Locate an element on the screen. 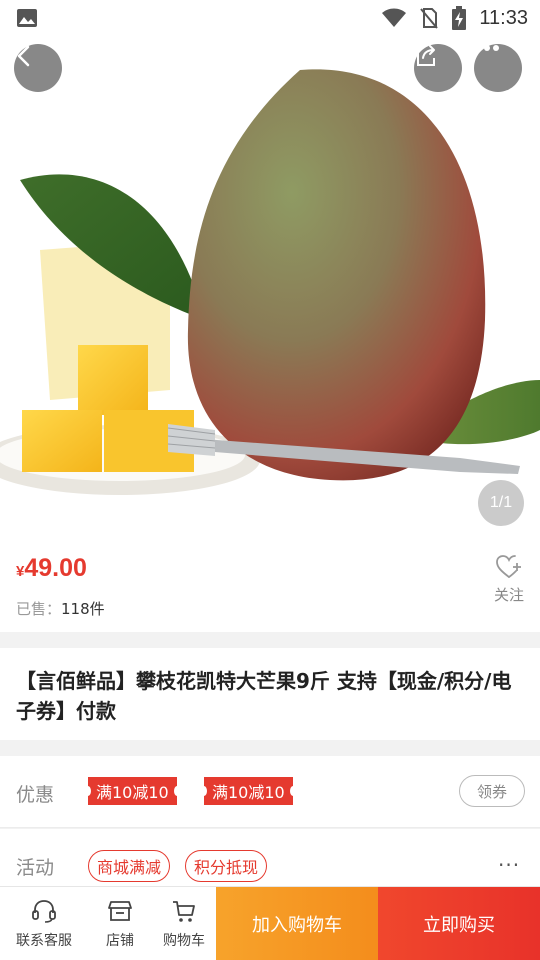  chevron-left-icon is located at coordinates (23, 56).